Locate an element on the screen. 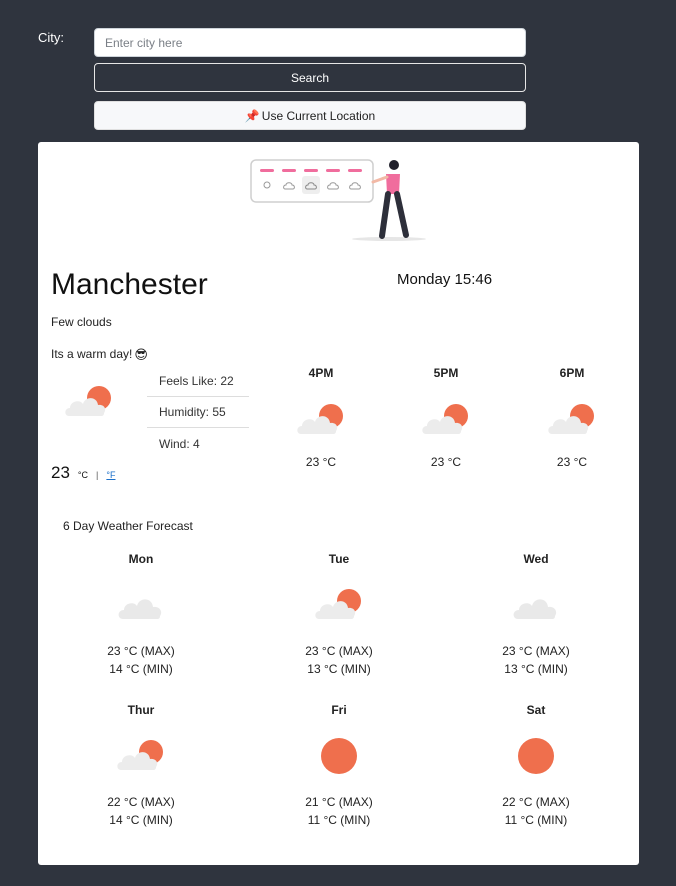 This screenshot has width=676, height=886. current-datetime: Monday 15:46 is located at coordinates (445, 279).